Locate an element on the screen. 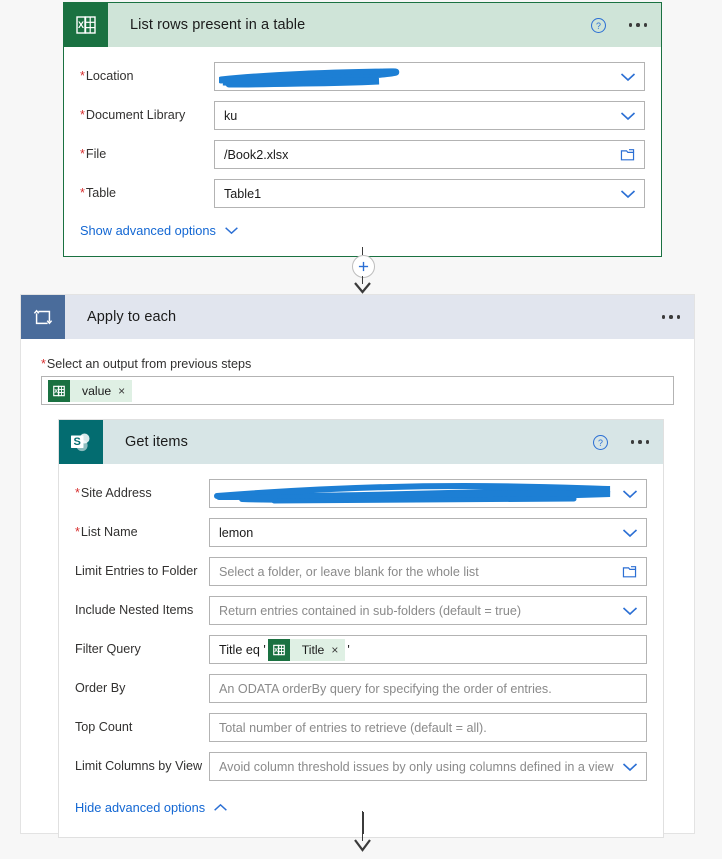  document-library-value: ku is located at coordinates (231, 115).